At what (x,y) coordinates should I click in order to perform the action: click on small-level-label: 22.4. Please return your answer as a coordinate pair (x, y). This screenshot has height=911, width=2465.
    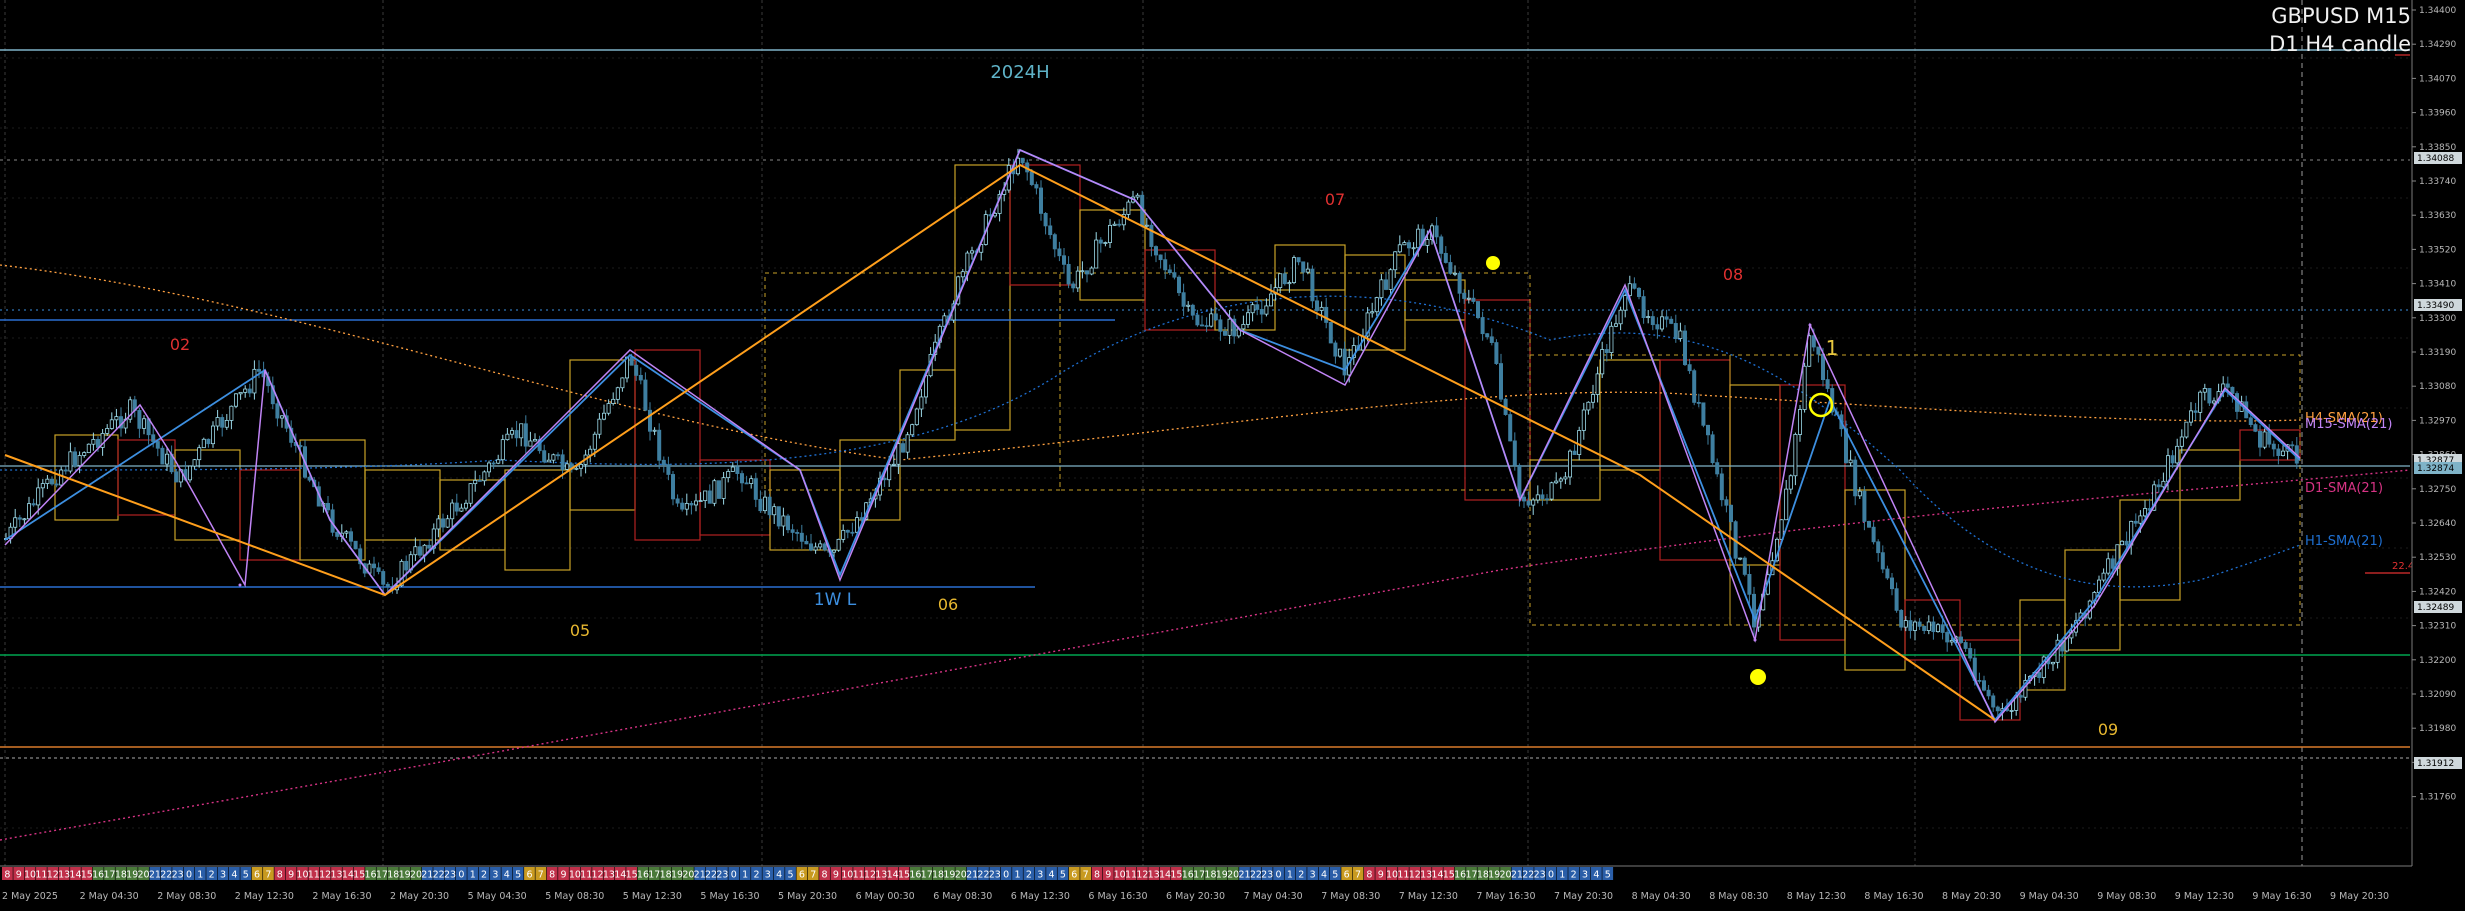
    Looking at the image, I should click on (2403, 566).